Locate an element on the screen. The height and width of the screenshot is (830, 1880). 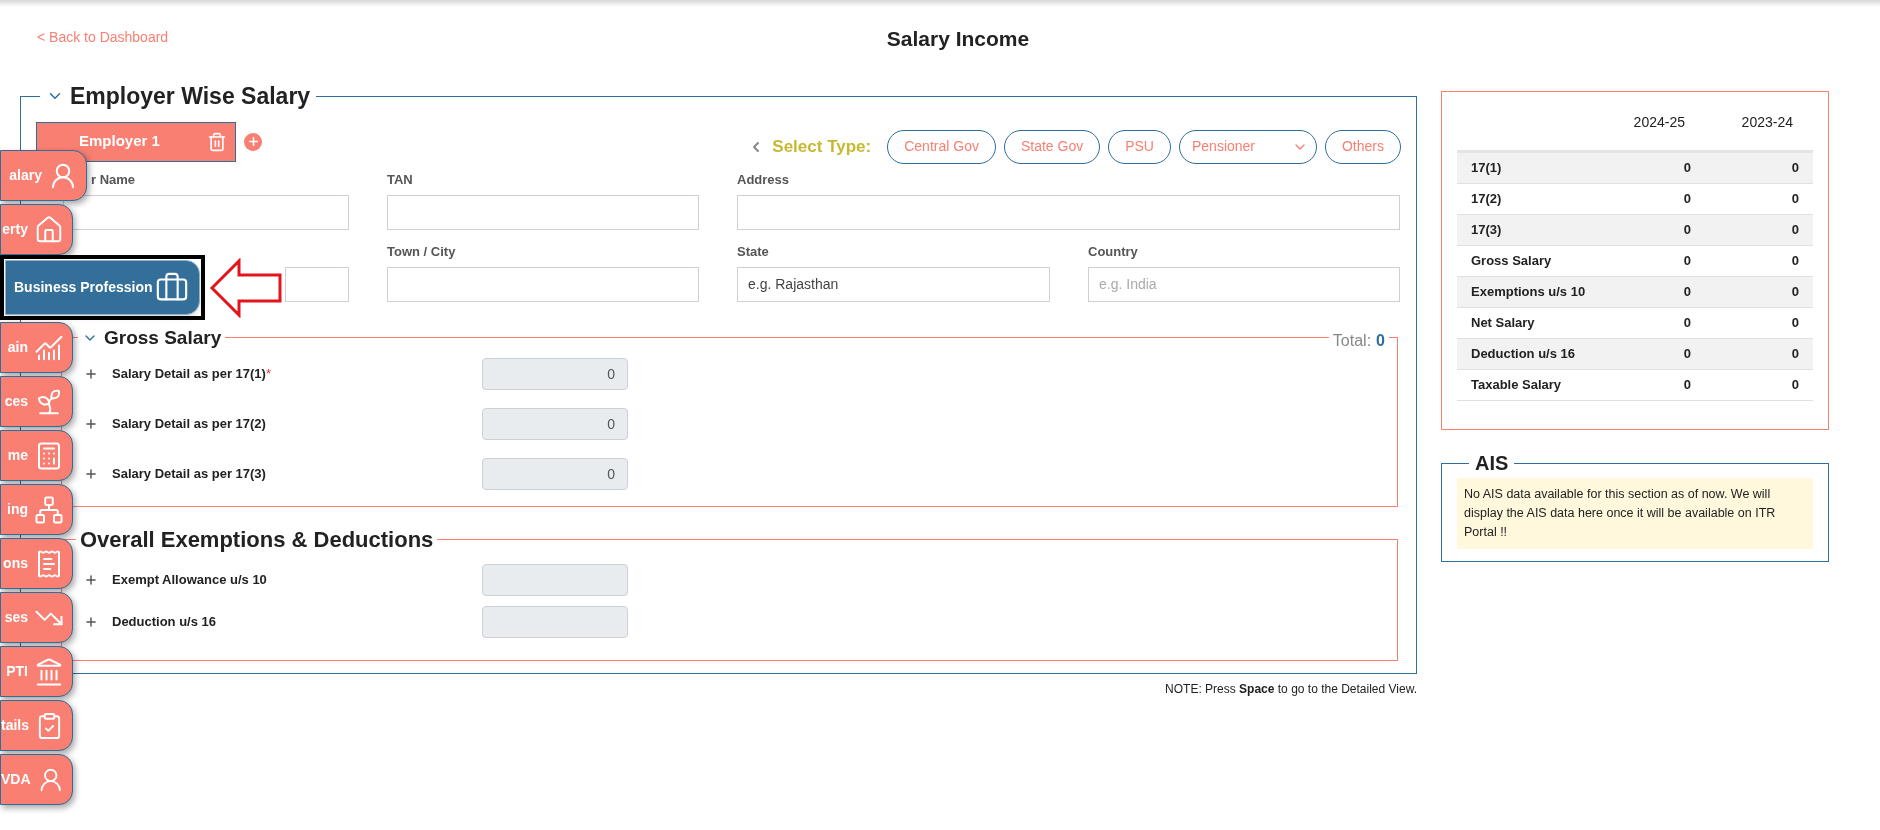
column-header: 2023-24 is located at coordinates (1767, 122).